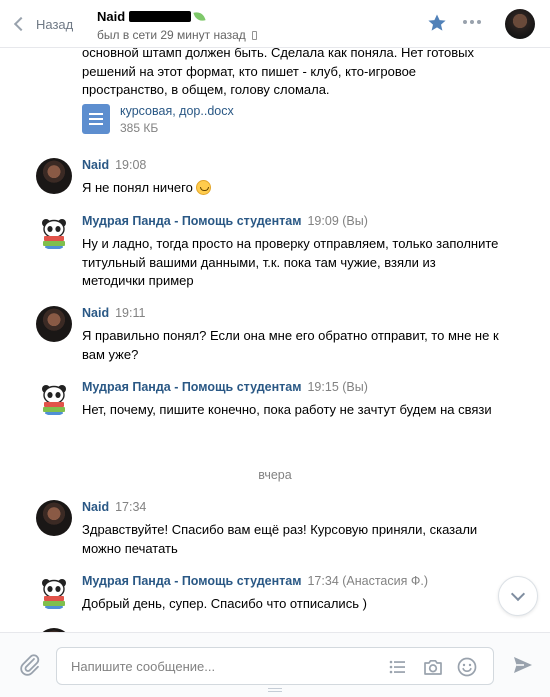 This screenshot has height=697, width=550. I want to click on redaction-bar, so click(160, 16).